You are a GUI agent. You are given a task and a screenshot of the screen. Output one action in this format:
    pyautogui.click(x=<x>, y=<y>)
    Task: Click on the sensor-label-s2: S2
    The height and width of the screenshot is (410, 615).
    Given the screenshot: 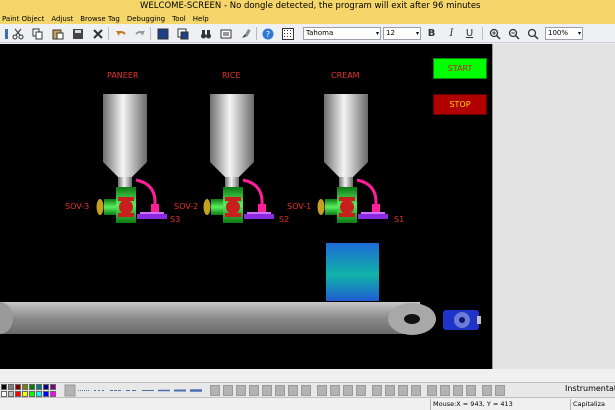 What is the action you would take?
    pyautogui.click(x=284, y=219)
    